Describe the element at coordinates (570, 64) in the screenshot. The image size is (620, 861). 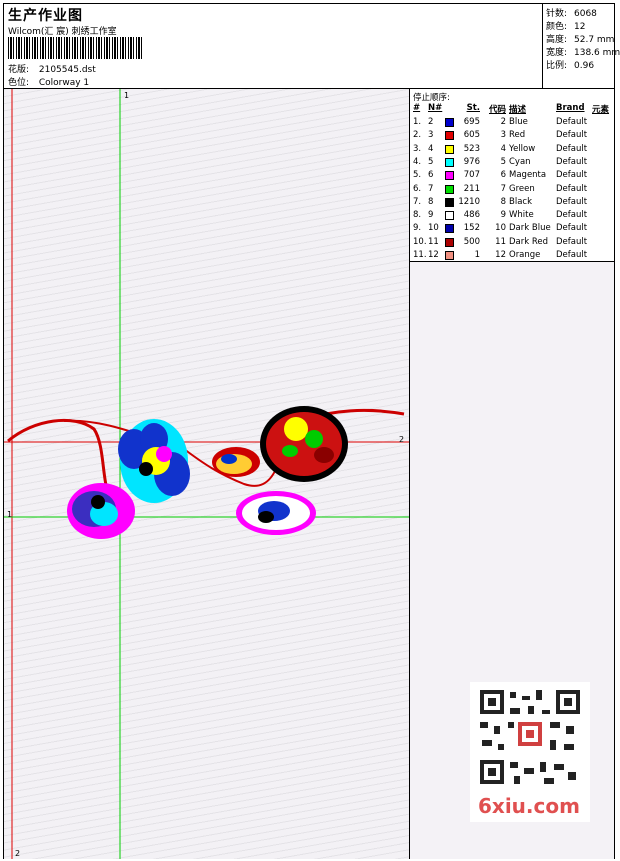
I see `stat-scale: 比例: 0.96` at that location.